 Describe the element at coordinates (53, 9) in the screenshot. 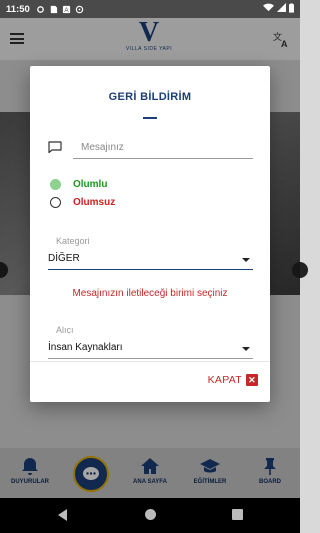

I see `sd-card-icon` at that location.